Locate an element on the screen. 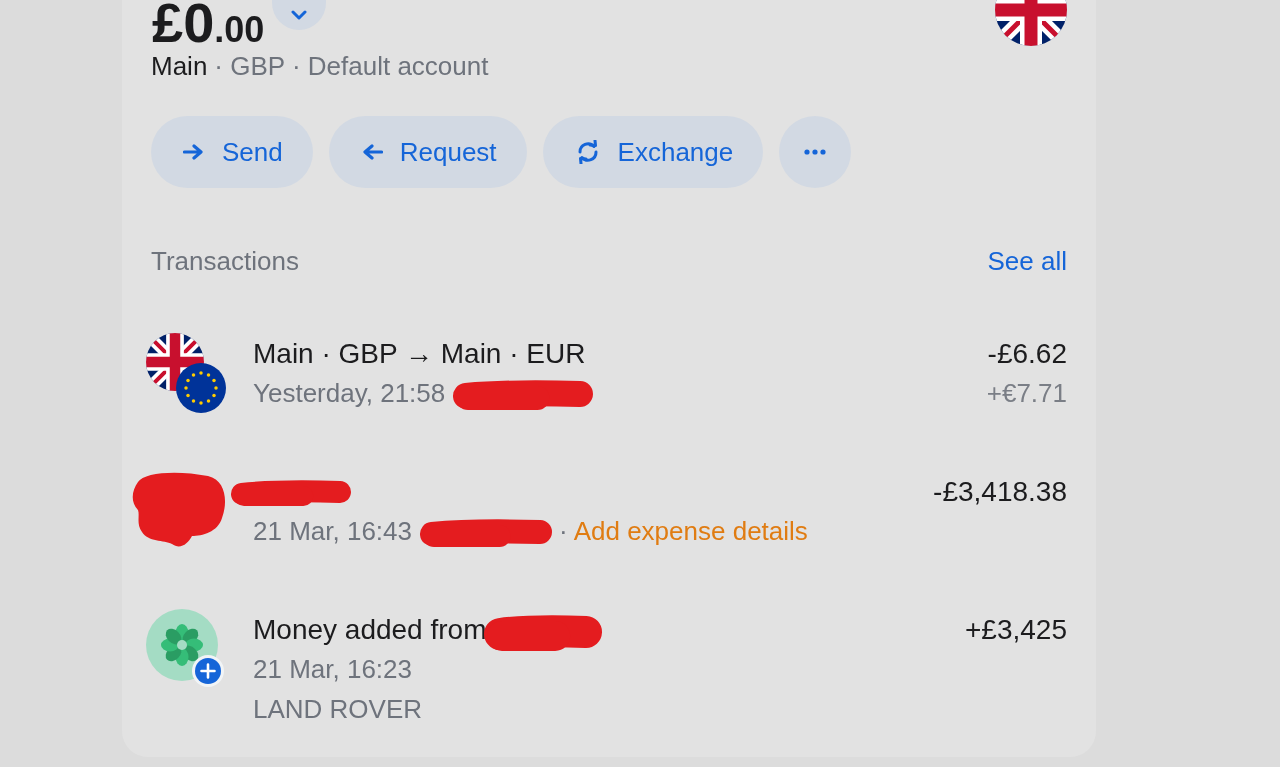 The height and width of the screenshot is (767, 1280). currency-flags-icon is located at coordinates (186, 373).